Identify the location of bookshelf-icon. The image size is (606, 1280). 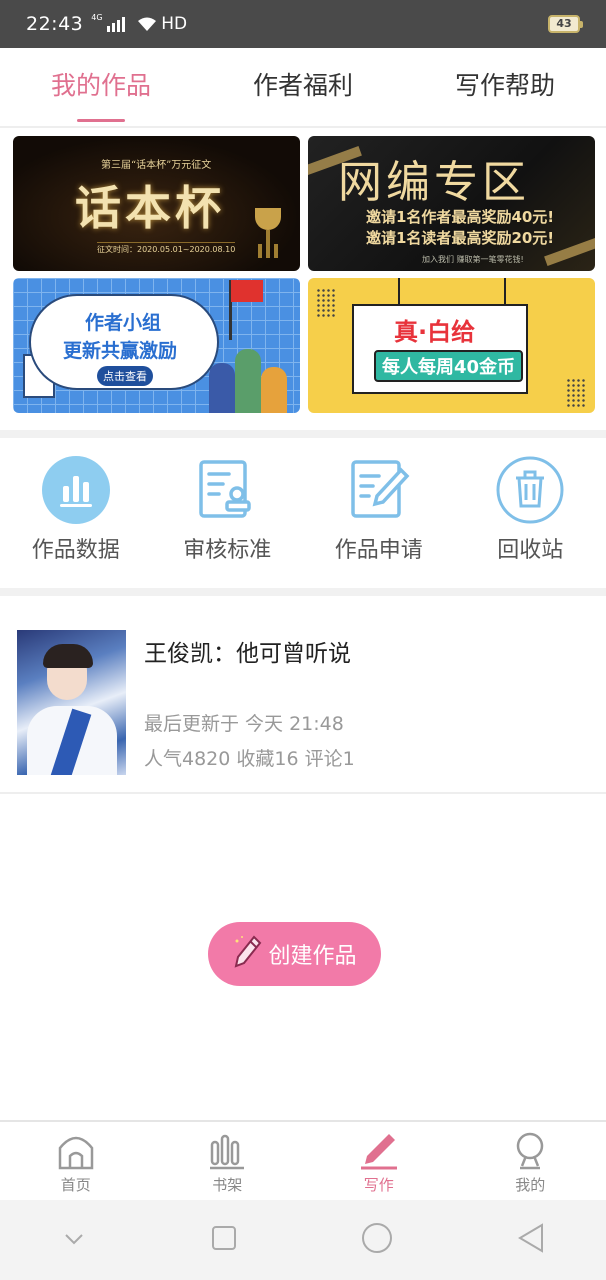
(228, 1150).